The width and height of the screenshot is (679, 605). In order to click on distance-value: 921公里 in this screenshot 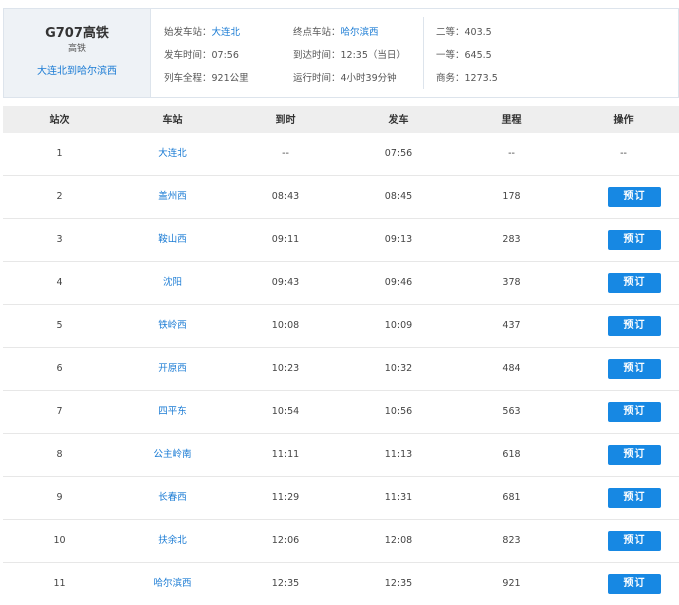, I will do `click(230, 78)`.